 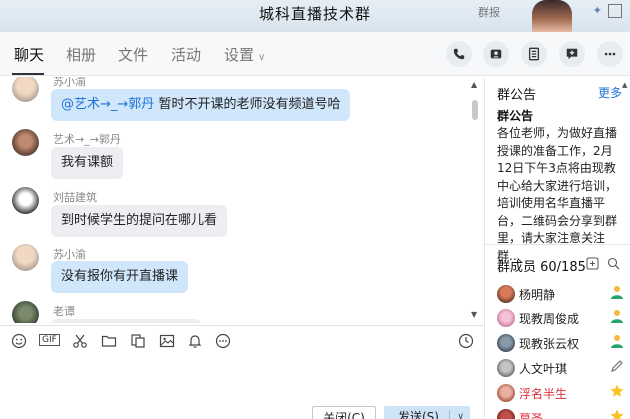 What do you see at coordinates (610, 54) in the screenshot?
I see `more-icon` at bounding box center [610, 54].